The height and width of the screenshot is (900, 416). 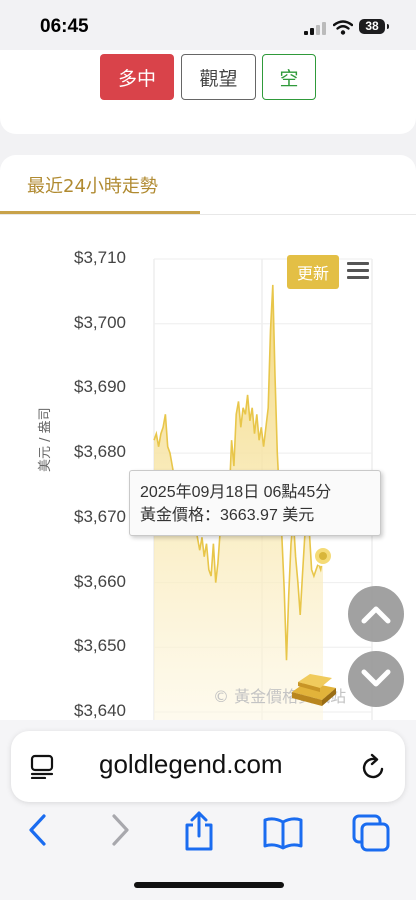 What do you see at coordinates (313, 272) in the screenshot?
I see `update-button: 更新` at bounding box center [313, 272].